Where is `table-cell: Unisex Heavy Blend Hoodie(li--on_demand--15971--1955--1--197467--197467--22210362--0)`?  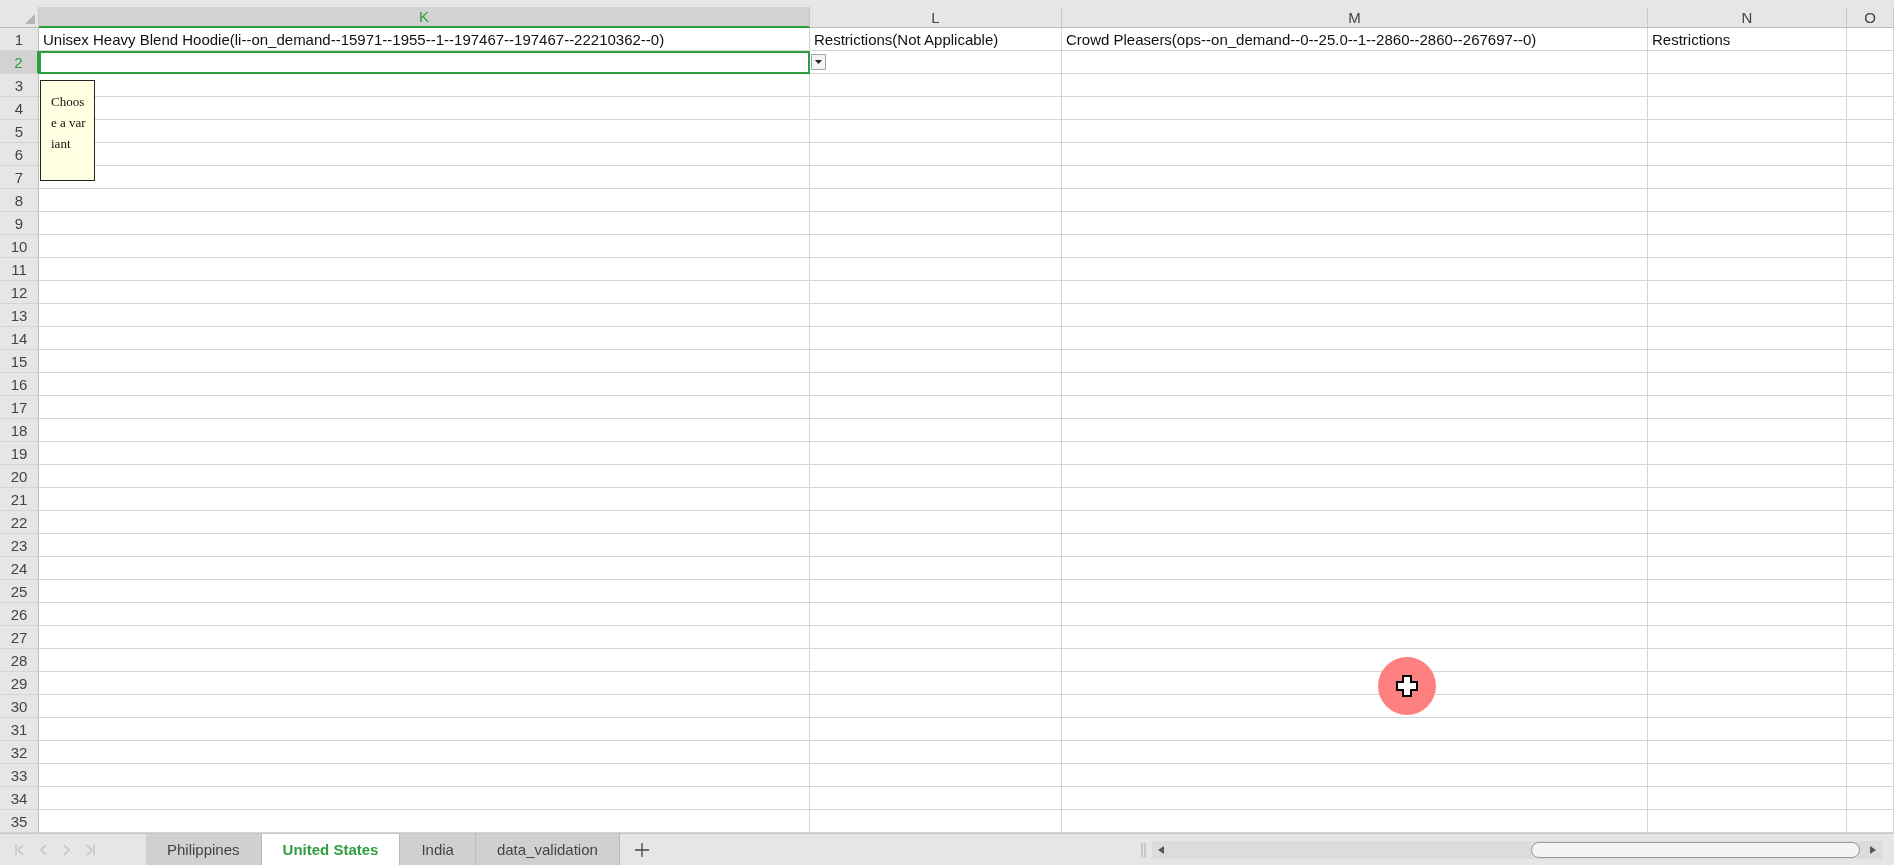 table-cell: Unisex Heavy Blend Hoodie(li--on_demand--15971--1955--1--197467--197467--22210362--0) is located at coordinates (424, 39).